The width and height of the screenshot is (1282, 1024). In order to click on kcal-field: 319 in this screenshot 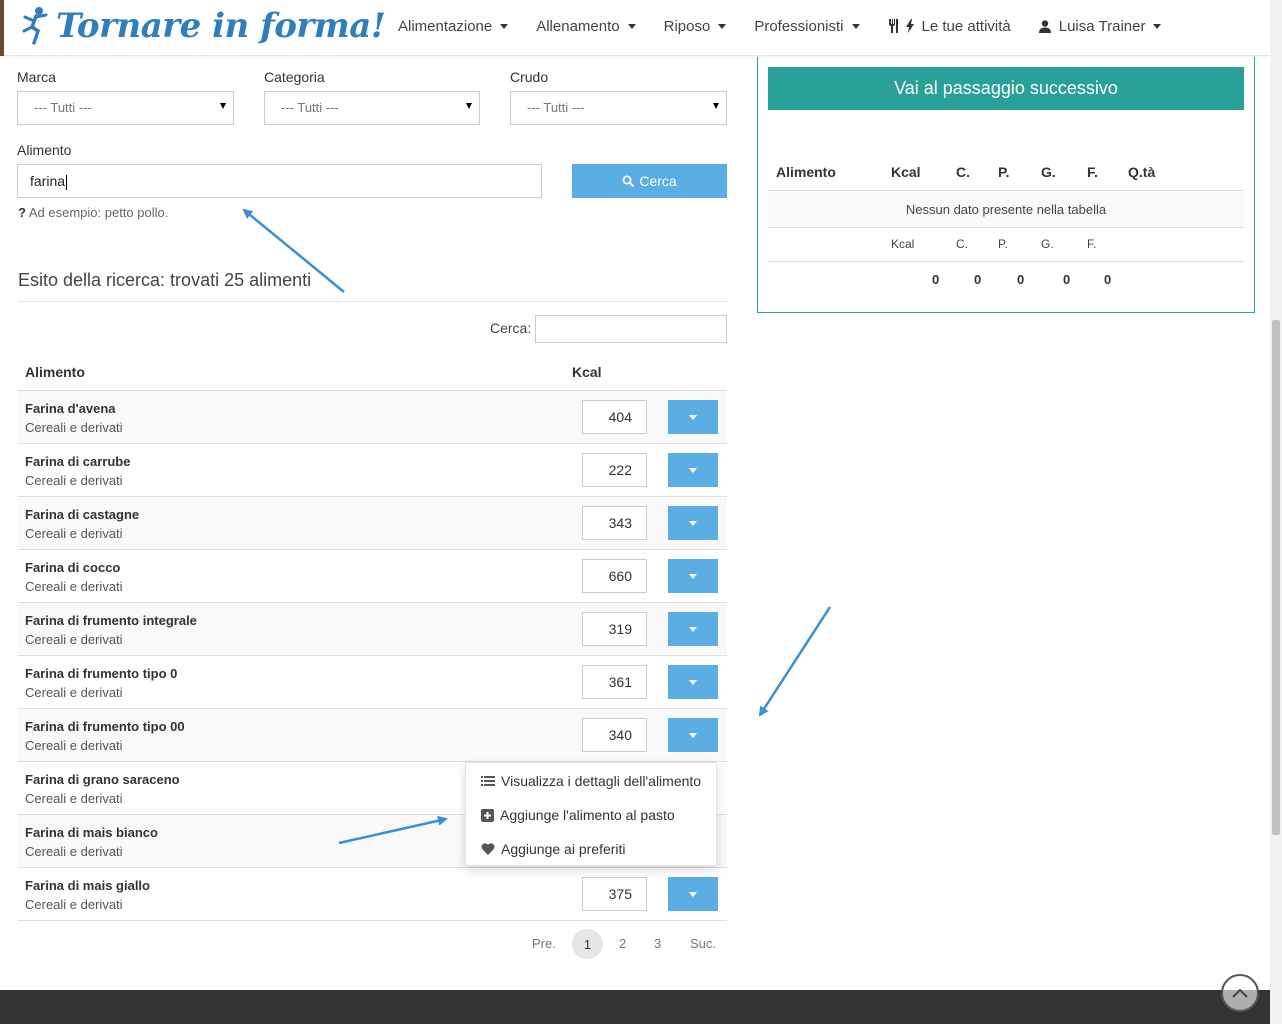, I will do `click(614, 629)`.